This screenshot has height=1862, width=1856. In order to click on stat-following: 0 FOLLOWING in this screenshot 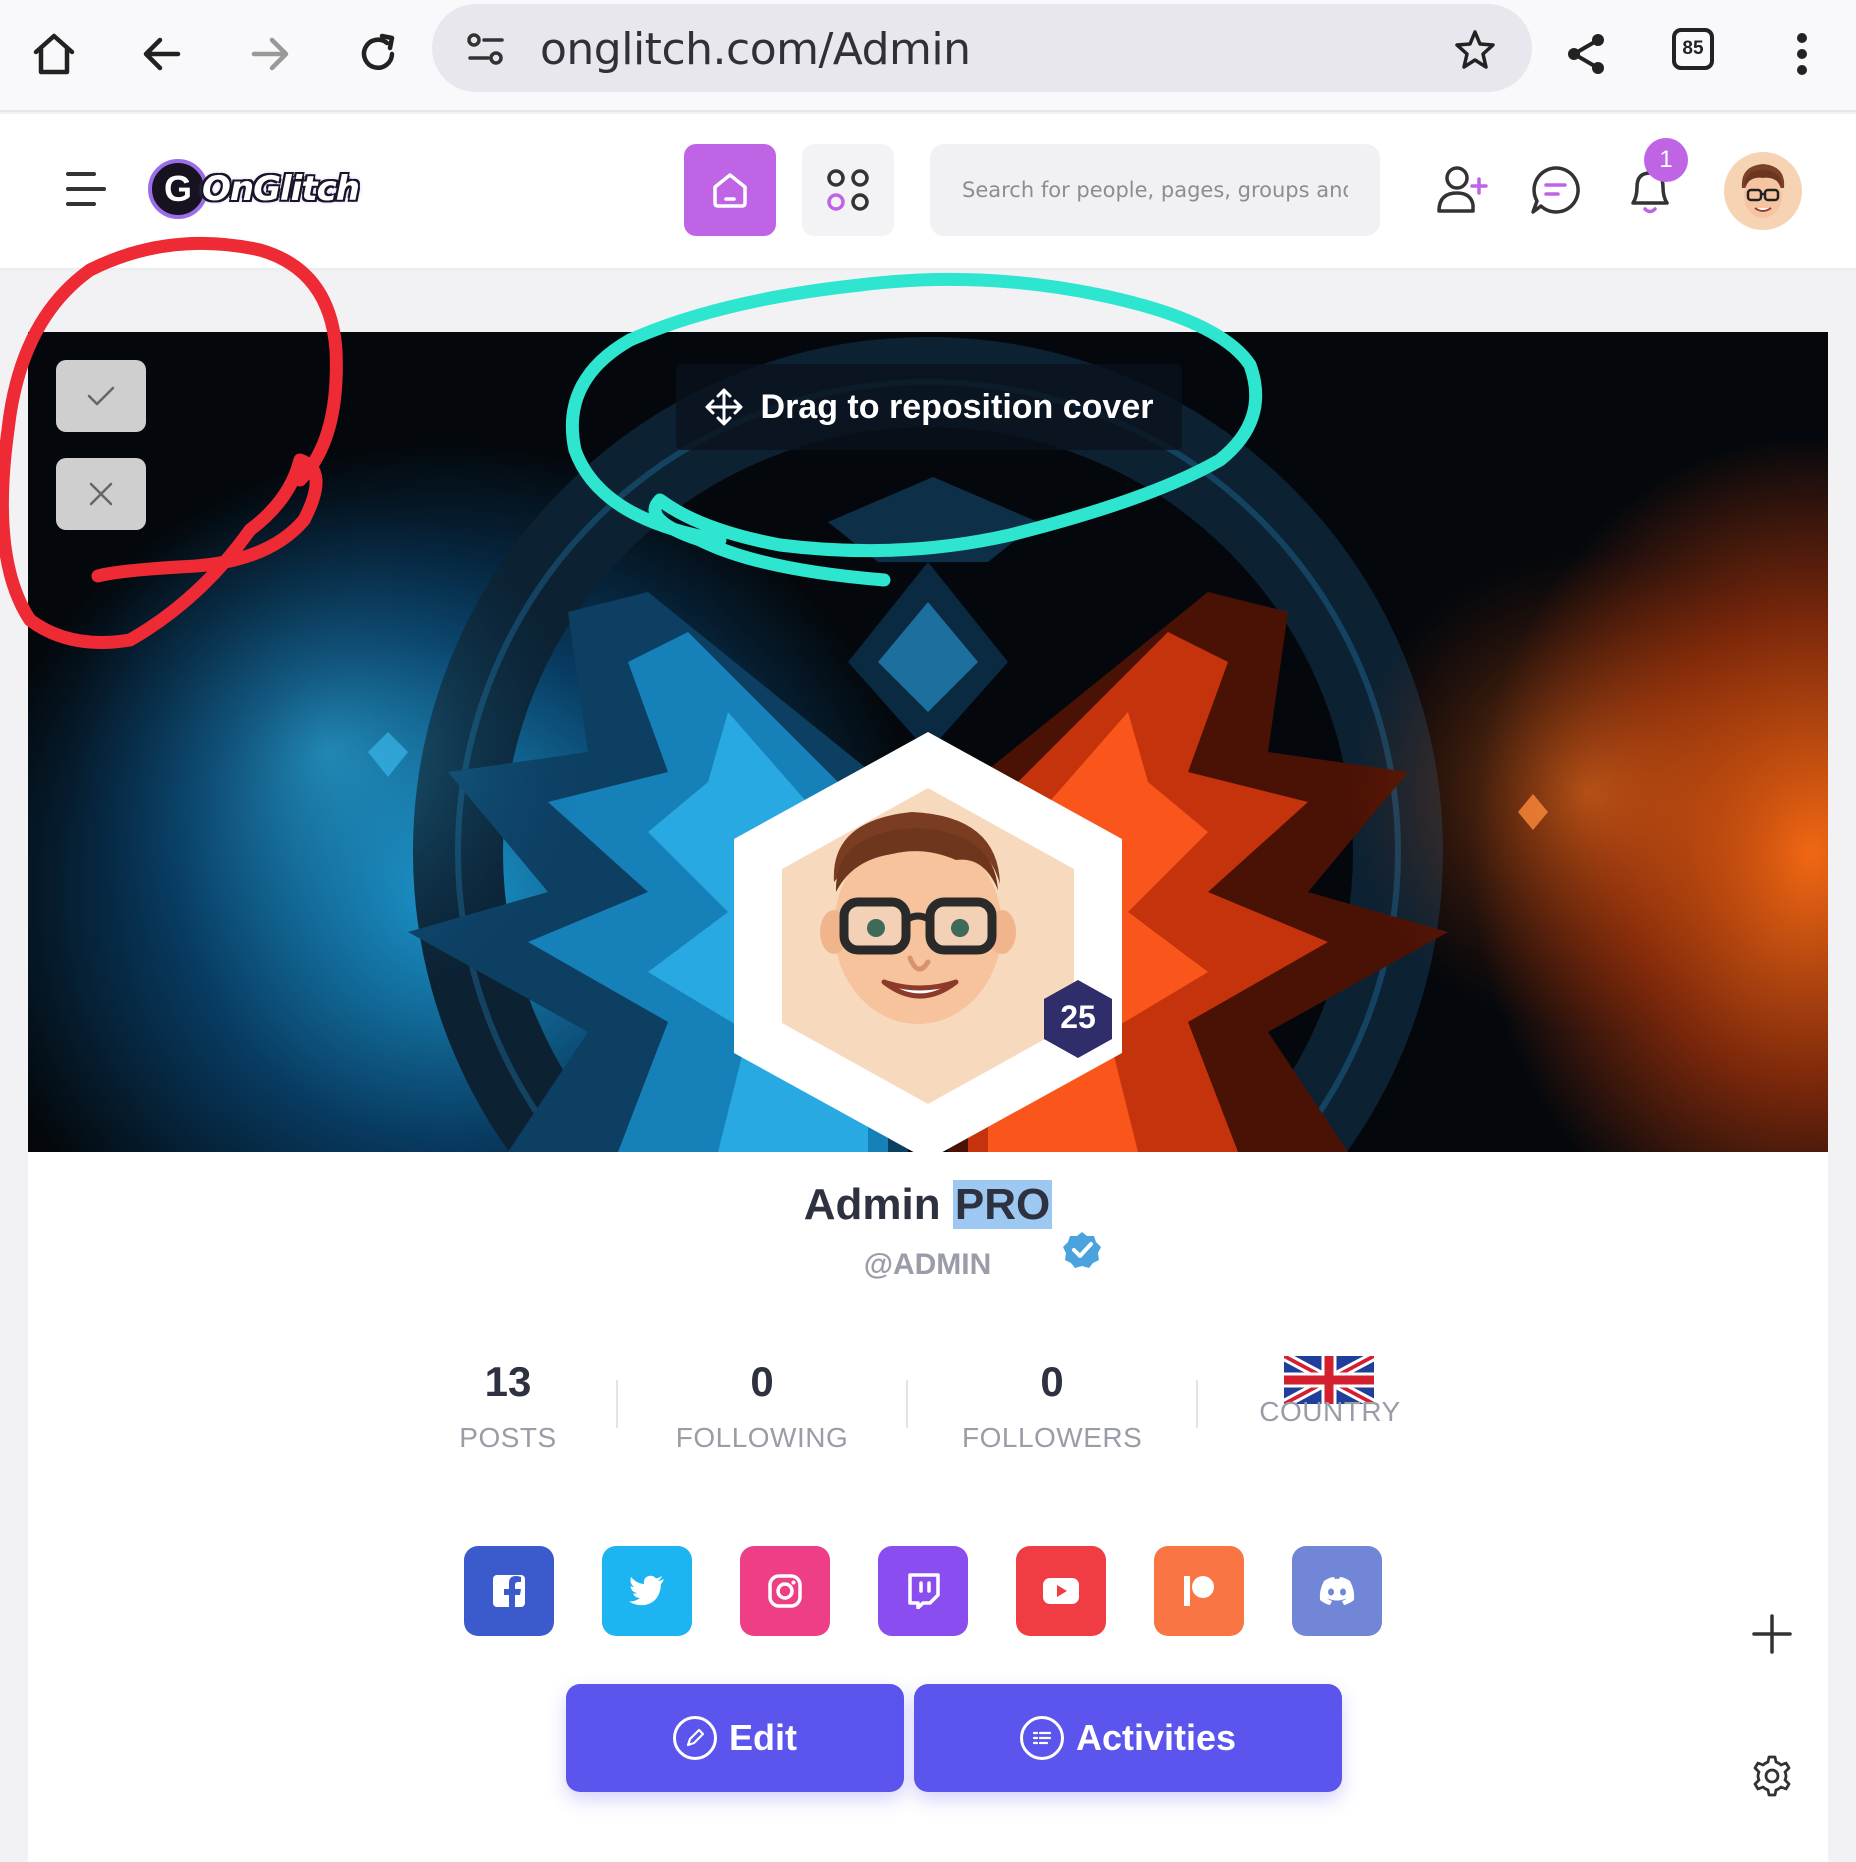, I will do `click(762, 1406)`.